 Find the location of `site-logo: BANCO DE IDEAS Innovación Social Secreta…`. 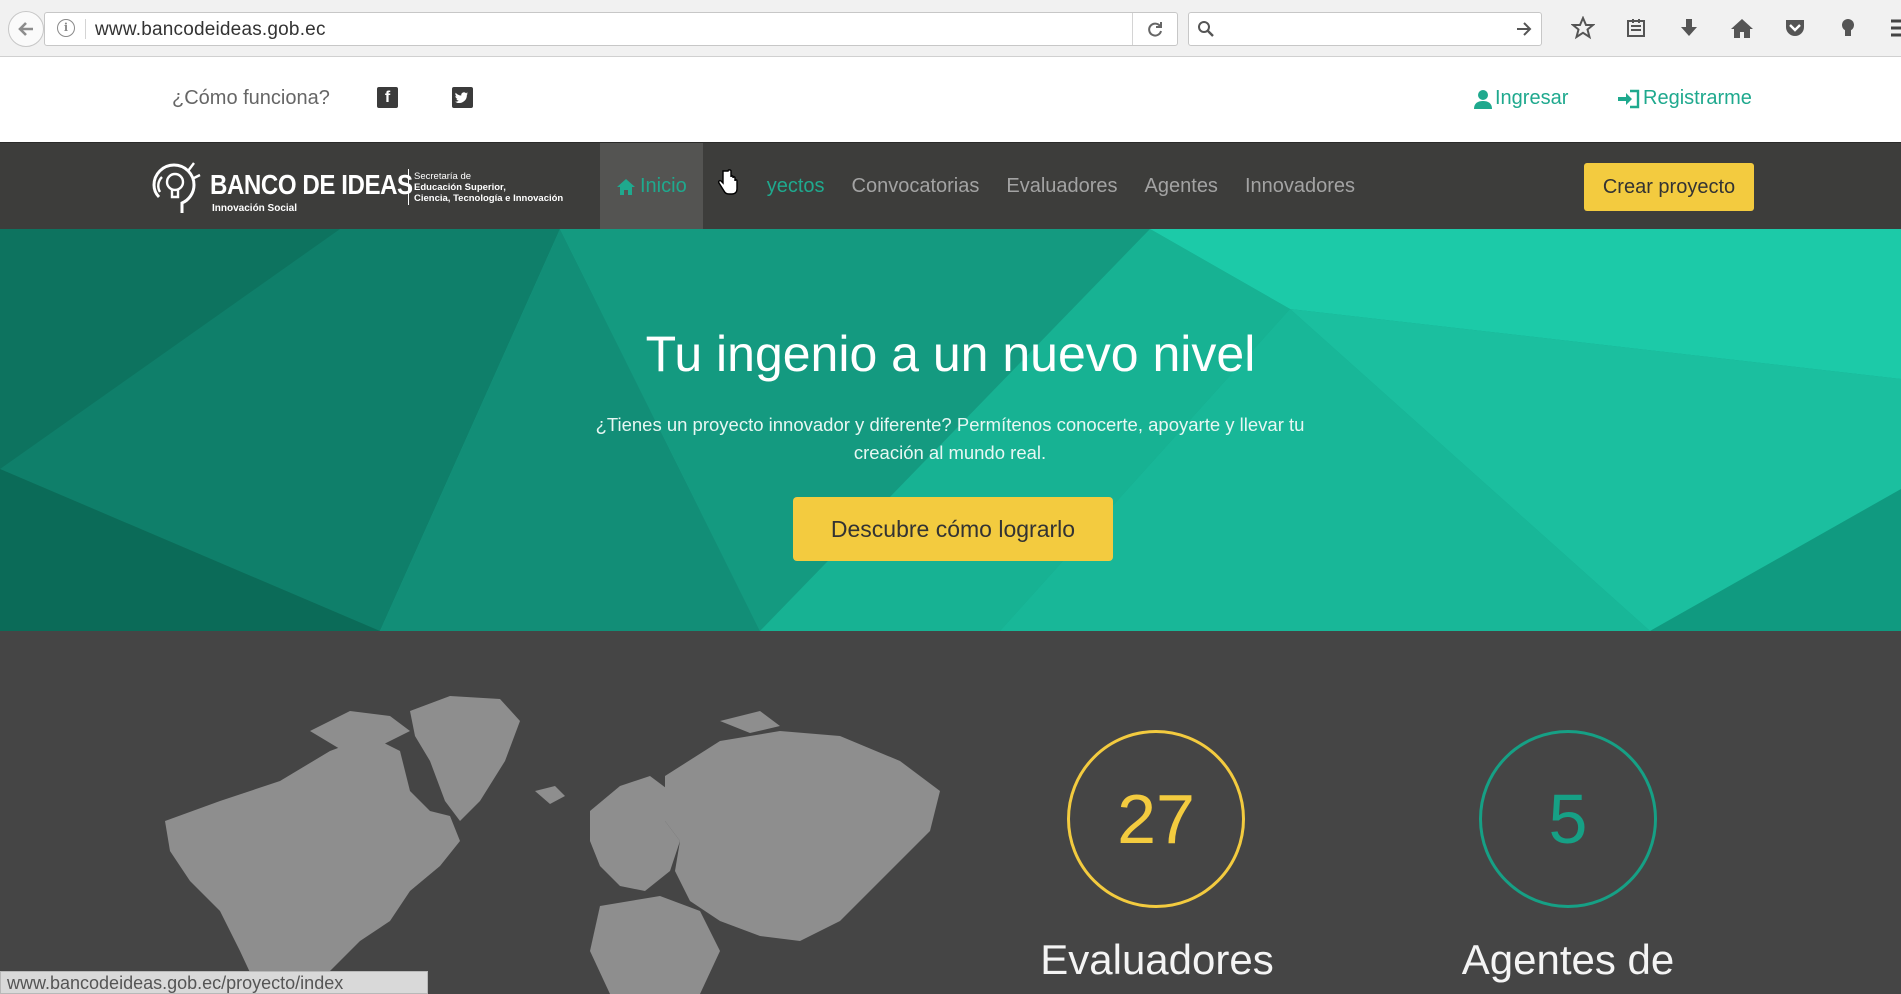

site-logo: BANCO DE IDEAS Innovación Social Secreta… is located at coordinates (364, 187).